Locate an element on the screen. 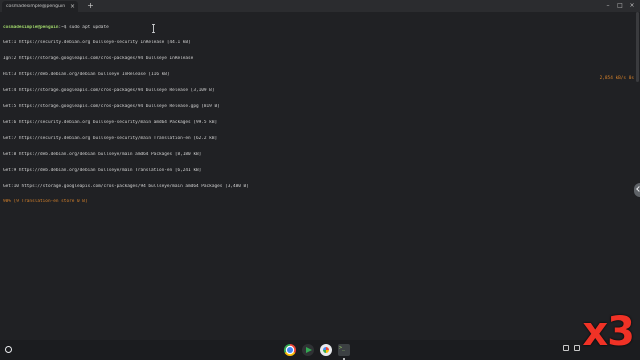  progress-line: 98% [9 Translation-en store 0 B] is located at coordinates (45, 202).